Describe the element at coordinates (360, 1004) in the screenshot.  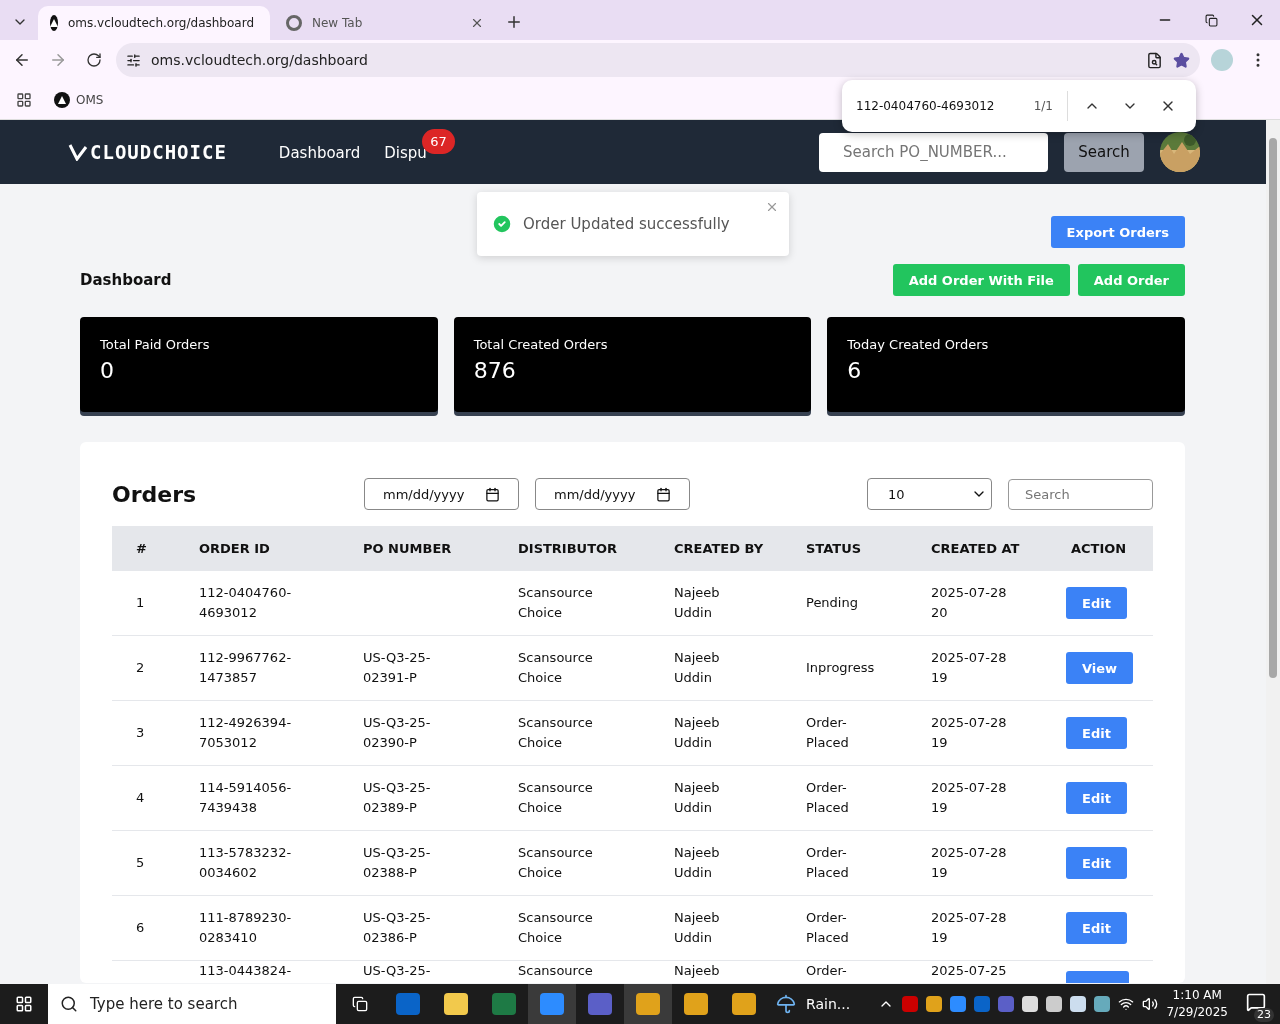
I see `task-view-icon` at that location.